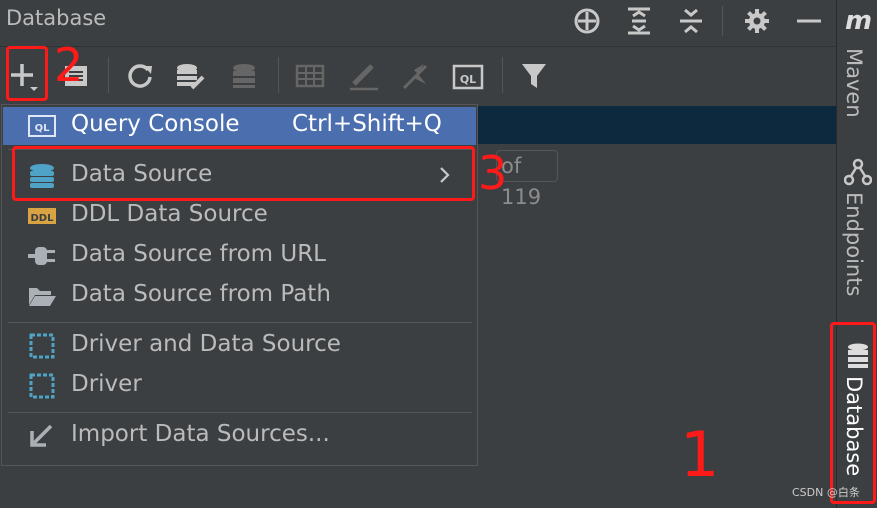 Image resolution: width=877 pixels, height=508 pixels. What do you see at coordinates (42, 296) in the screenshot?
I see `folder-open-icon` at bounding box center [42, 296].